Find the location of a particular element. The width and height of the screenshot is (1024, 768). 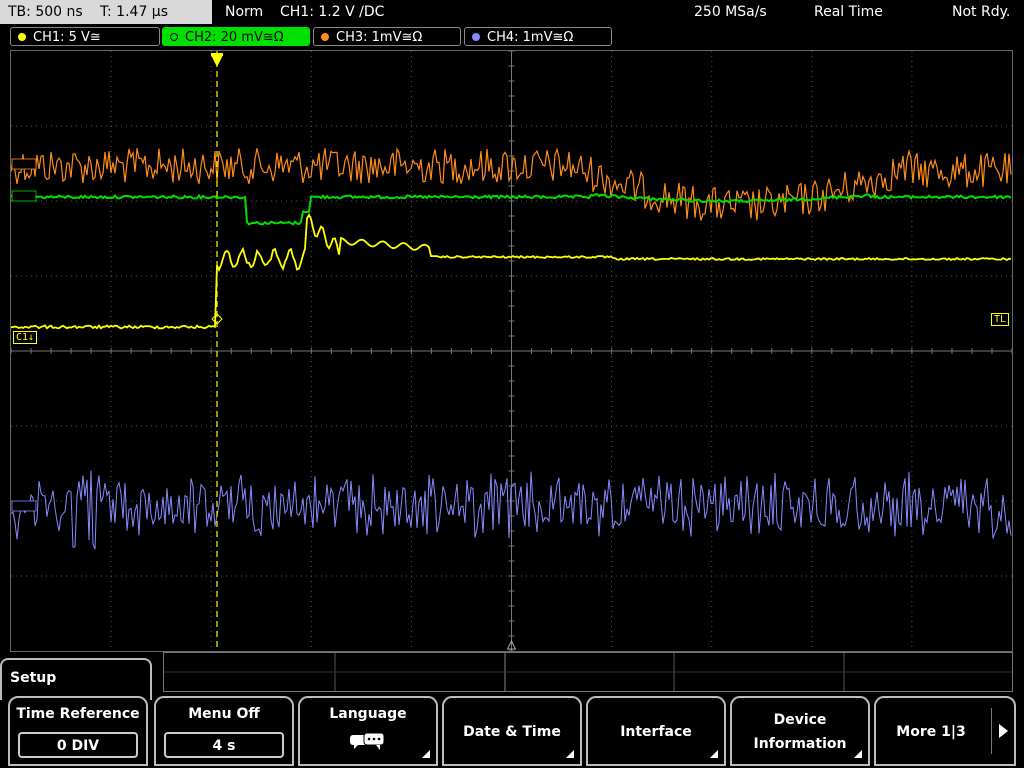

timebase-value: TB: 500 ns is located at coordinates (45, 12).